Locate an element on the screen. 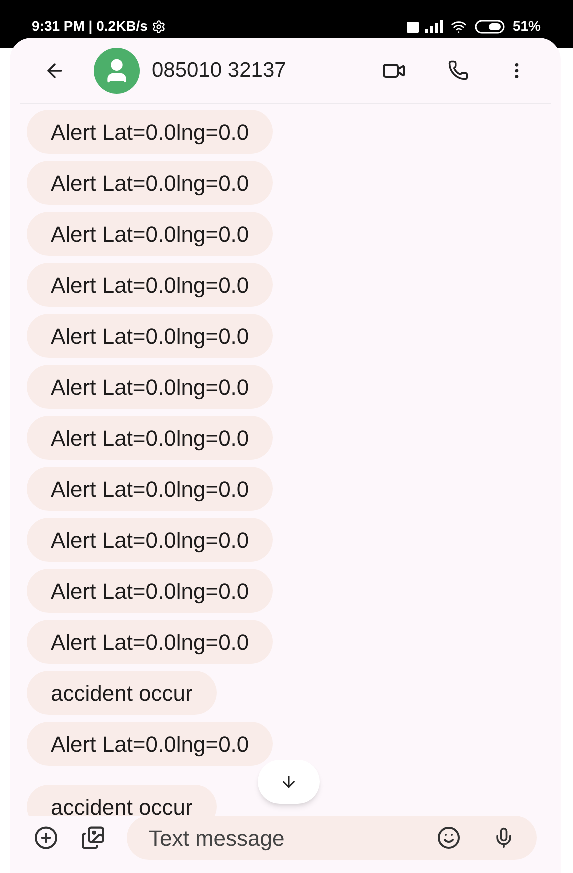  emoji-icon is located at coordinates (449, 838).